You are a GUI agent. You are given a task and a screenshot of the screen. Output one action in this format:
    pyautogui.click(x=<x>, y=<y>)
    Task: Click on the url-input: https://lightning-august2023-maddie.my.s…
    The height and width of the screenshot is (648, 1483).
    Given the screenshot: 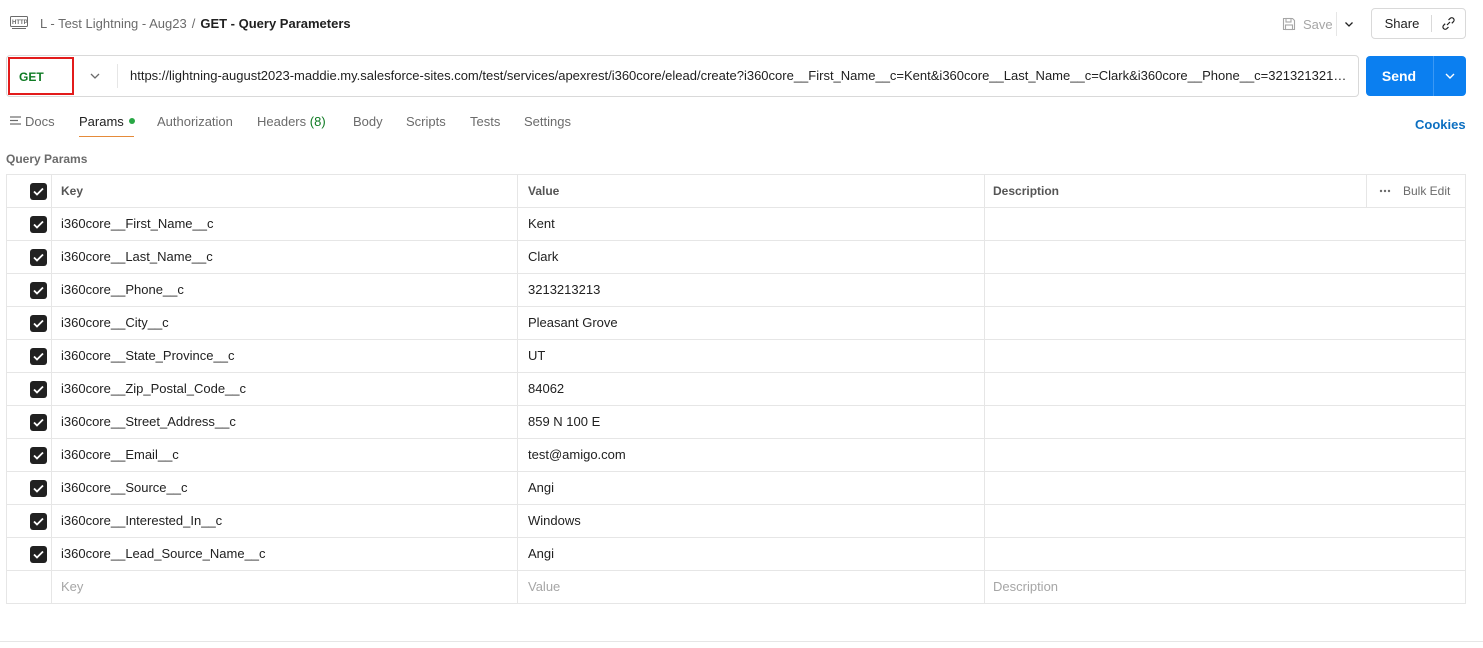 What is the action you would take?
    pyautogui.click(x=741, y=75)
    